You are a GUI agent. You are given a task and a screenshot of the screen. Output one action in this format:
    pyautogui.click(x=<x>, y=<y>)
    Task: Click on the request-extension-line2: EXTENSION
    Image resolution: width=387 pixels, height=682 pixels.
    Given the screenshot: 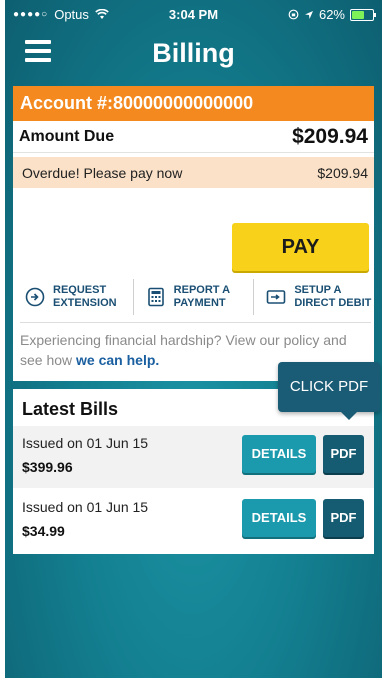 What is the action you would take?
    pyautogui.click(x=85, y=303)
    